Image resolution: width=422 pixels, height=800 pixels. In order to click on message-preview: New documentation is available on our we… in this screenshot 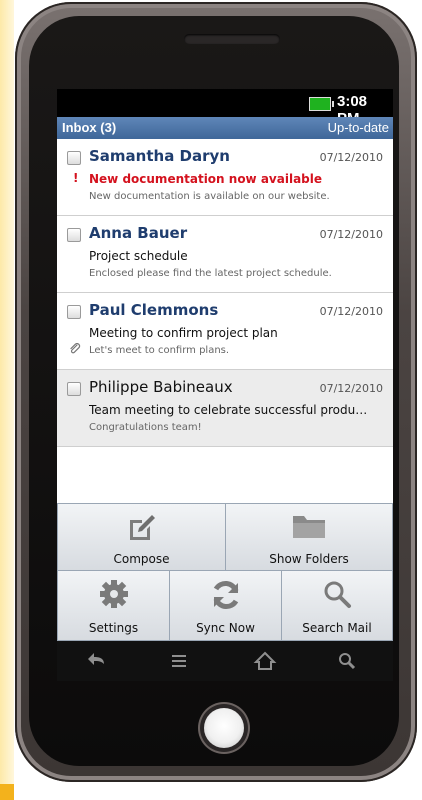, I will do `click(209, 196)`.